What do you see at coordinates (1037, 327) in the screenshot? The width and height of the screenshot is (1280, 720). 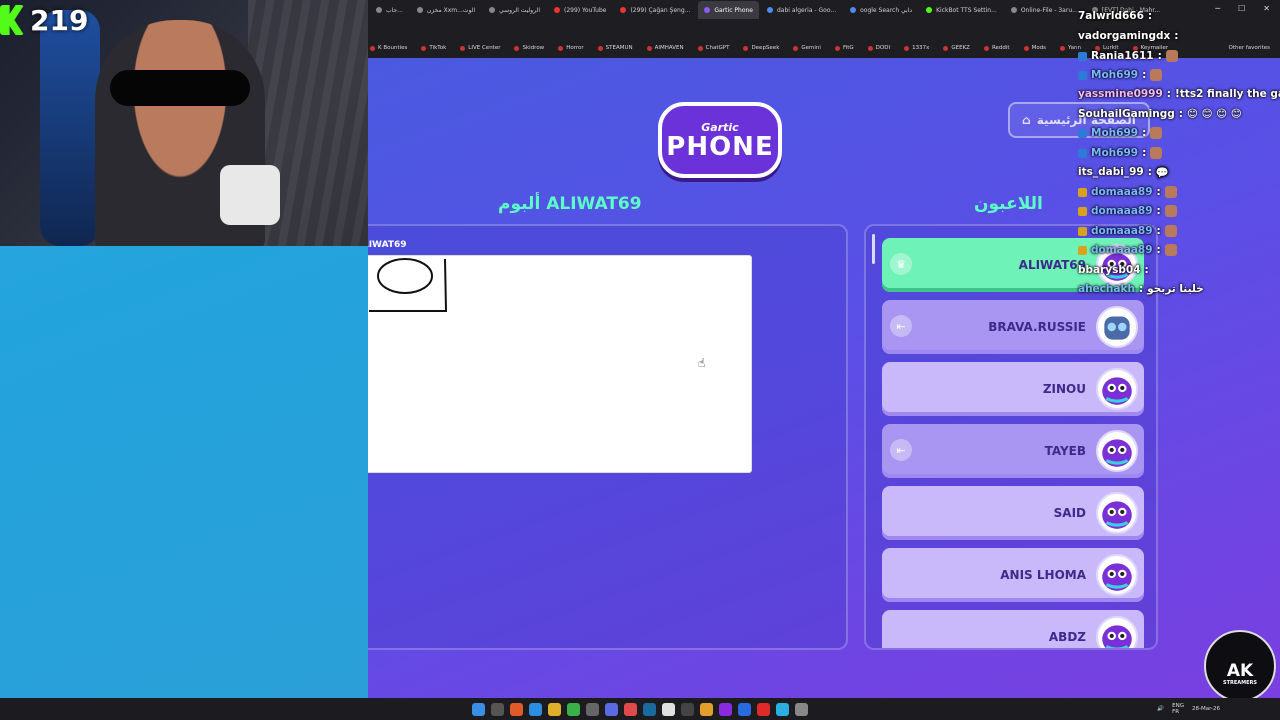 I see `player-name: BRAVA.RUSSIE` at bounding box center [1037, 327].